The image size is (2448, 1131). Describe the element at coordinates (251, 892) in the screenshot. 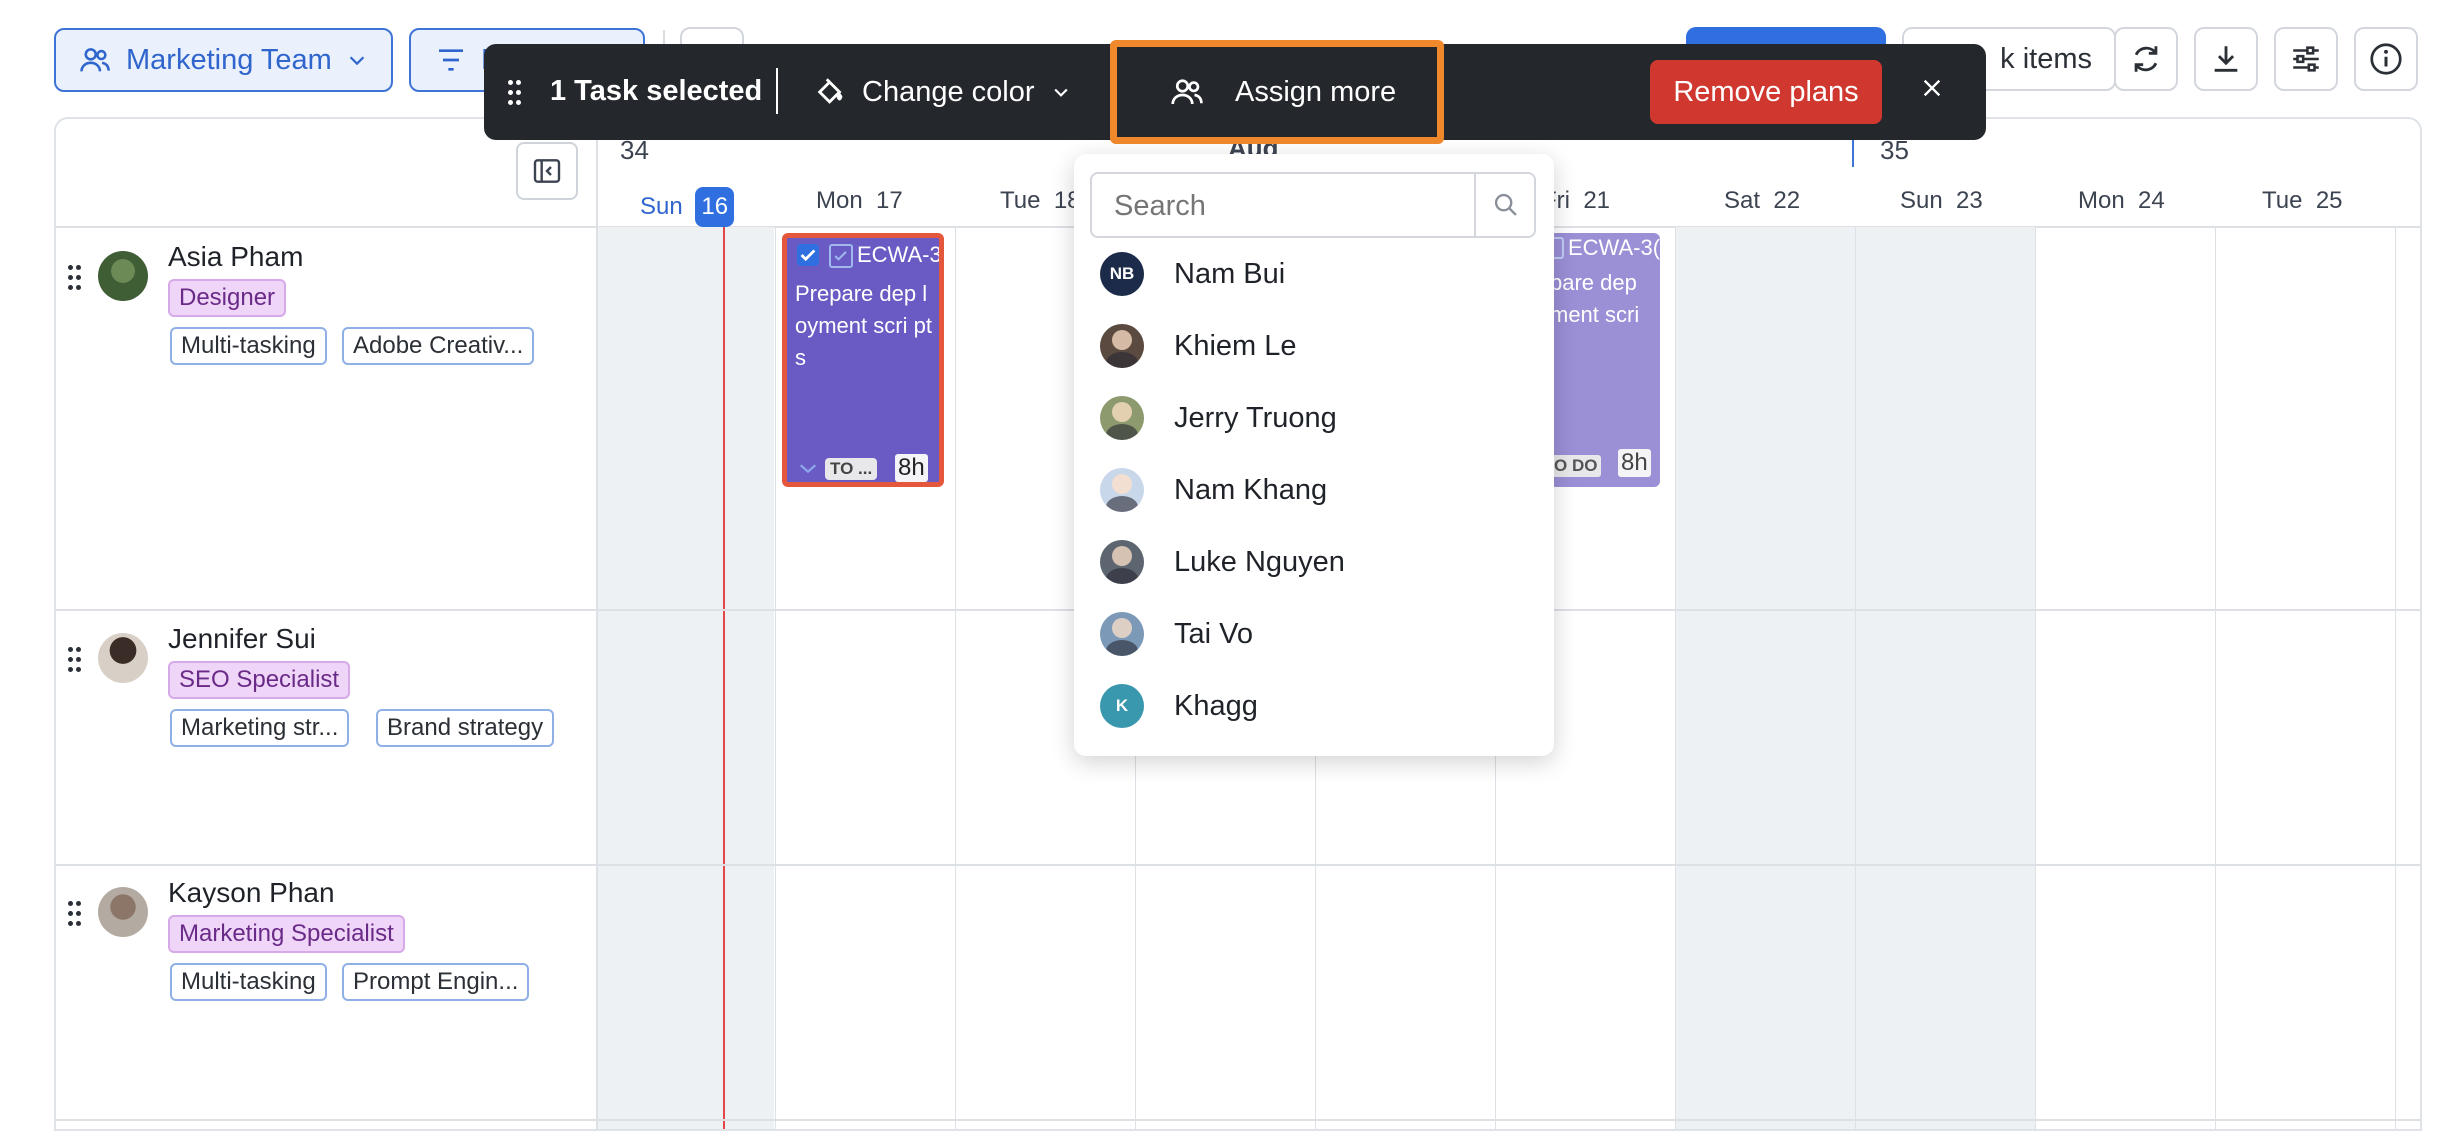

I see `person-name: Kayson Phan` at that location.